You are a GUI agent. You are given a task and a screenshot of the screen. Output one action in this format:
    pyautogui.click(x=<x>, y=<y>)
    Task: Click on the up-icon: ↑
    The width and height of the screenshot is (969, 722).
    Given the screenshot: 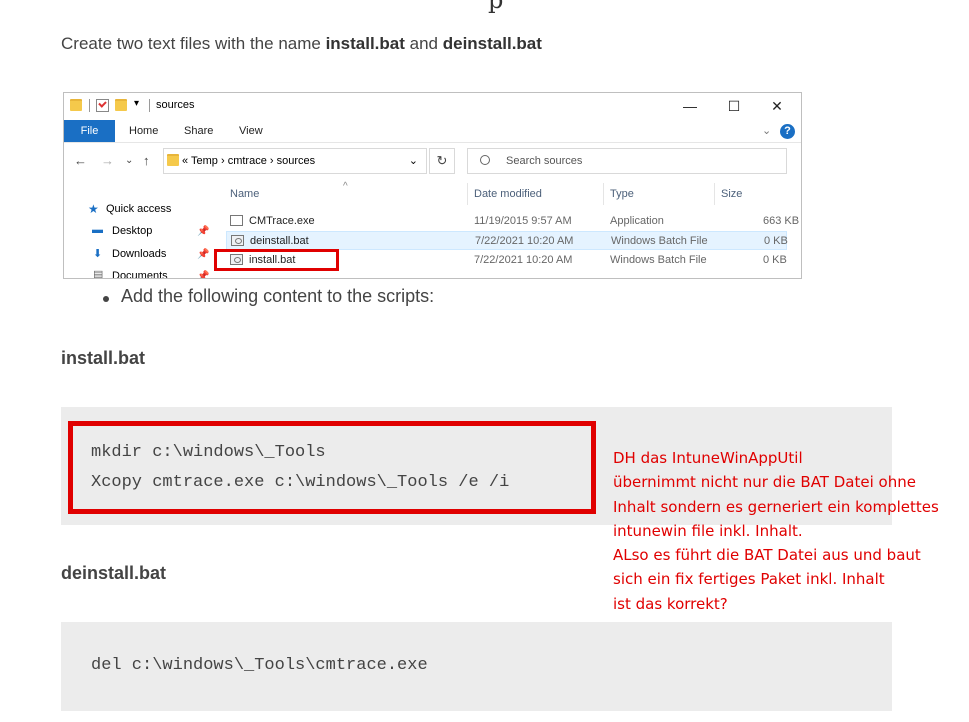 What is the action you would take?
    pyautogui.click(x=146, y=160)
    